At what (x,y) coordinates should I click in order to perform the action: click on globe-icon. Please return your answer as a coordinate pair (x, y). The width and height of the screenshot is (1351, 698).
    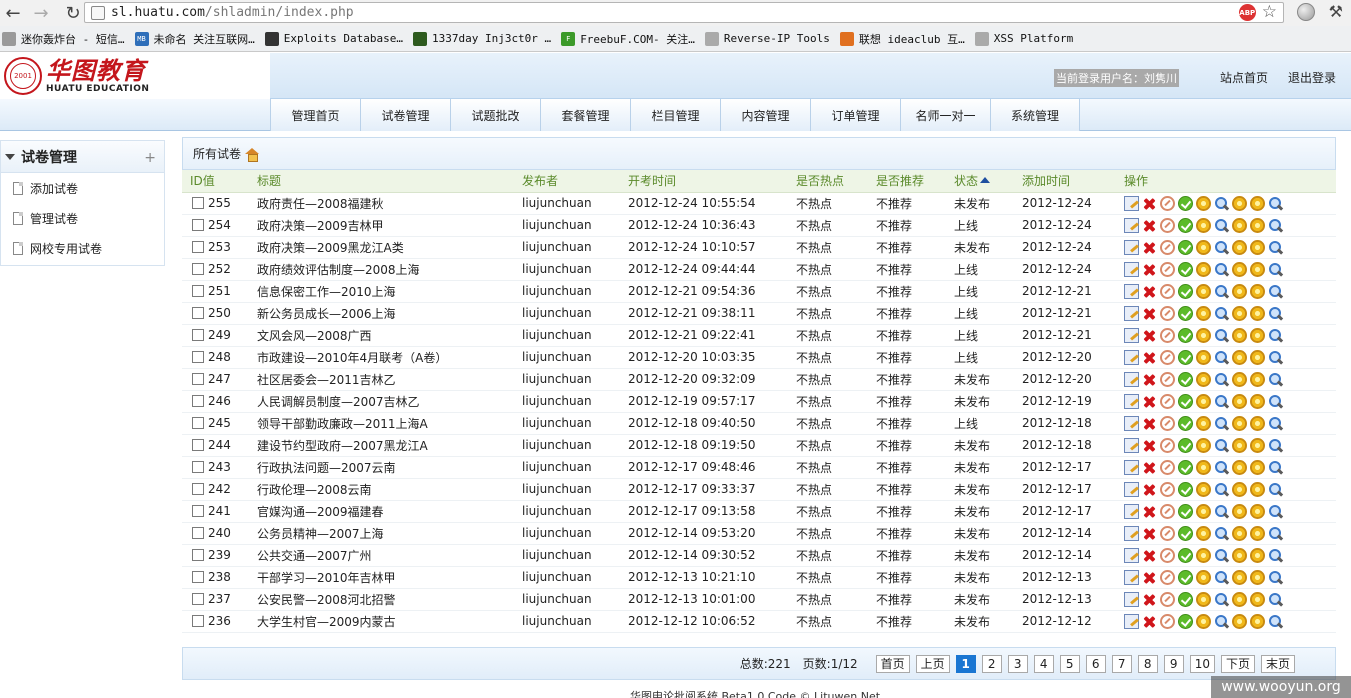
    Looking at the image, I should click on (1305, 11).